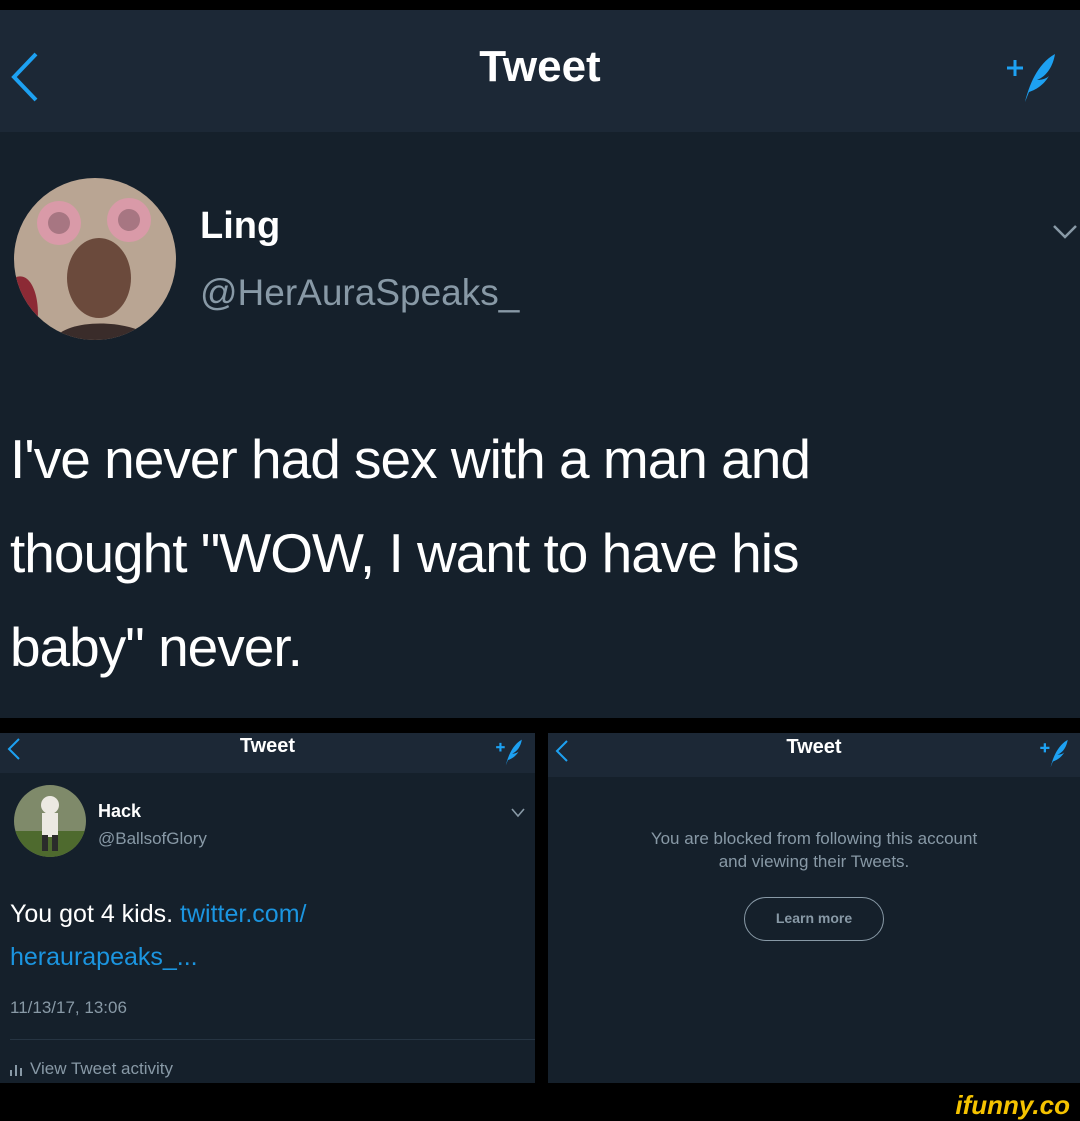 This screenshot has height=1121, width=1080. I want to click on watermark: ifunny.co, so click(1012, 1105).